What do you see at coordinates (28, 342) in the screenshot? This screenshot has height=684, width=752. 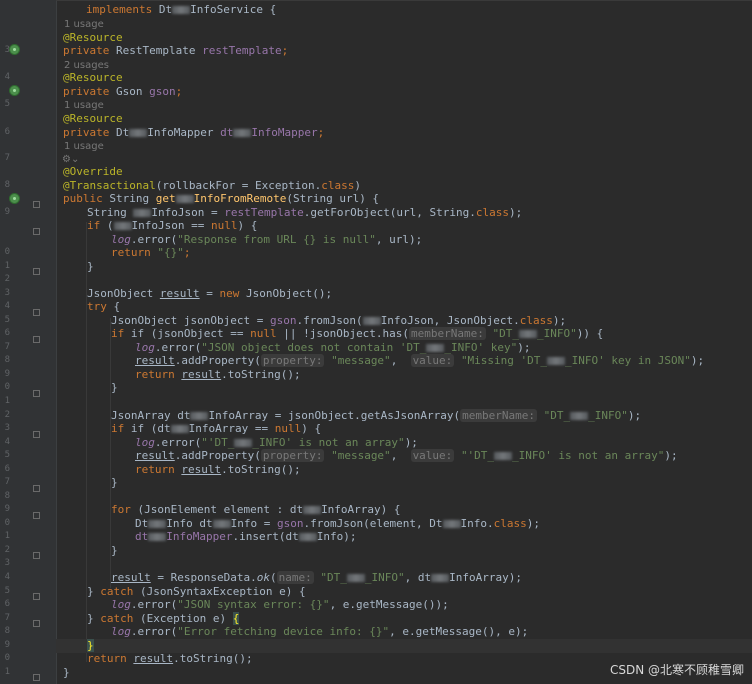 I see `editor-gutter: 3 4 5 6 7 8 9 0 1 2 3 4 5 6 7 8 9 0 1 2 3 4 5 6 7 8 9 0 1 2 3 4 5 6 7 8 9 0 1` at bounding box center [28, 342].